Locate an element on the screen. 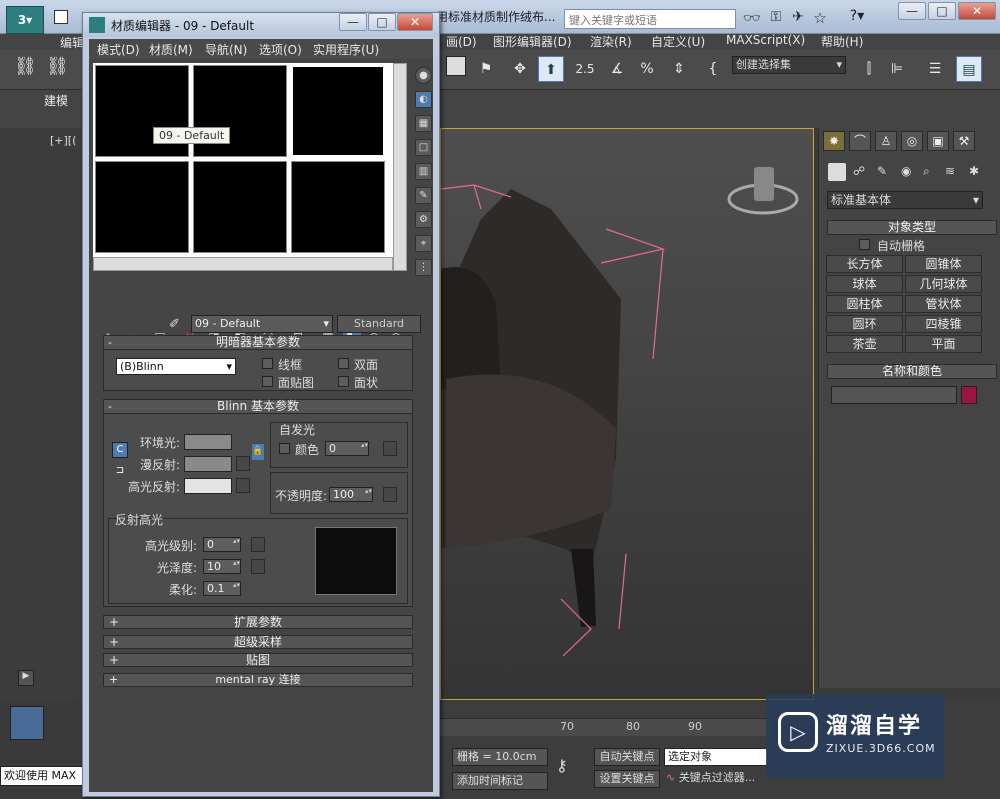 This screenshot has width=1000, height=799. sample-slot-active is located at coordinates (338, 111).